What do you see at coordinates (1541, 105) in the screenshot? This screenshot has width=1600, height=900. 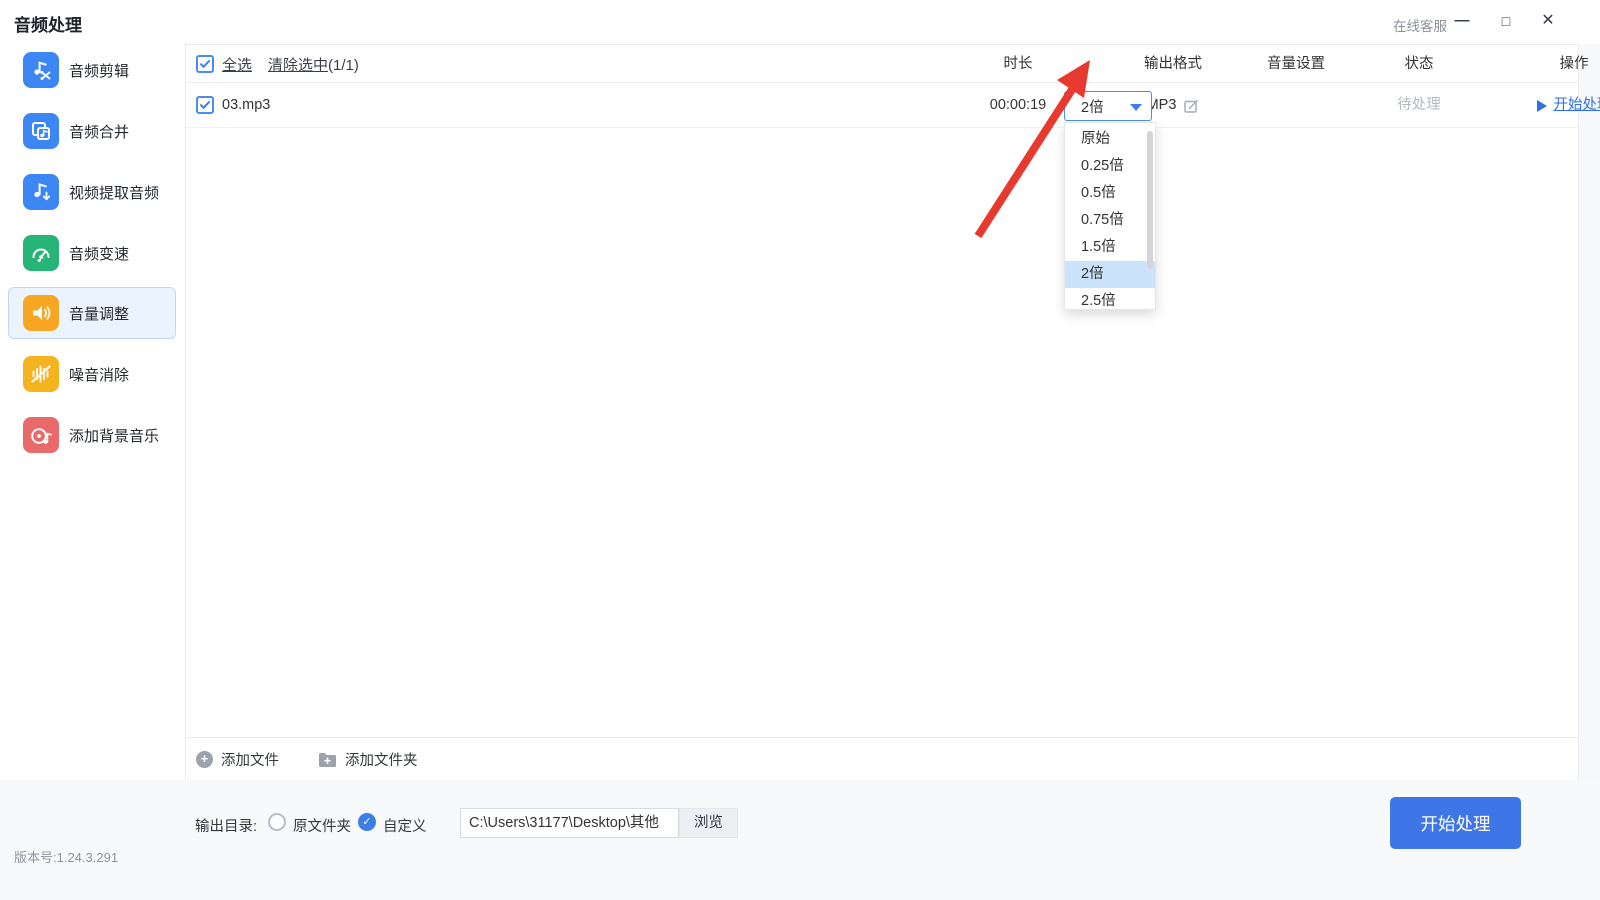 I see `play-icon` at bounding box center [1541, 105].